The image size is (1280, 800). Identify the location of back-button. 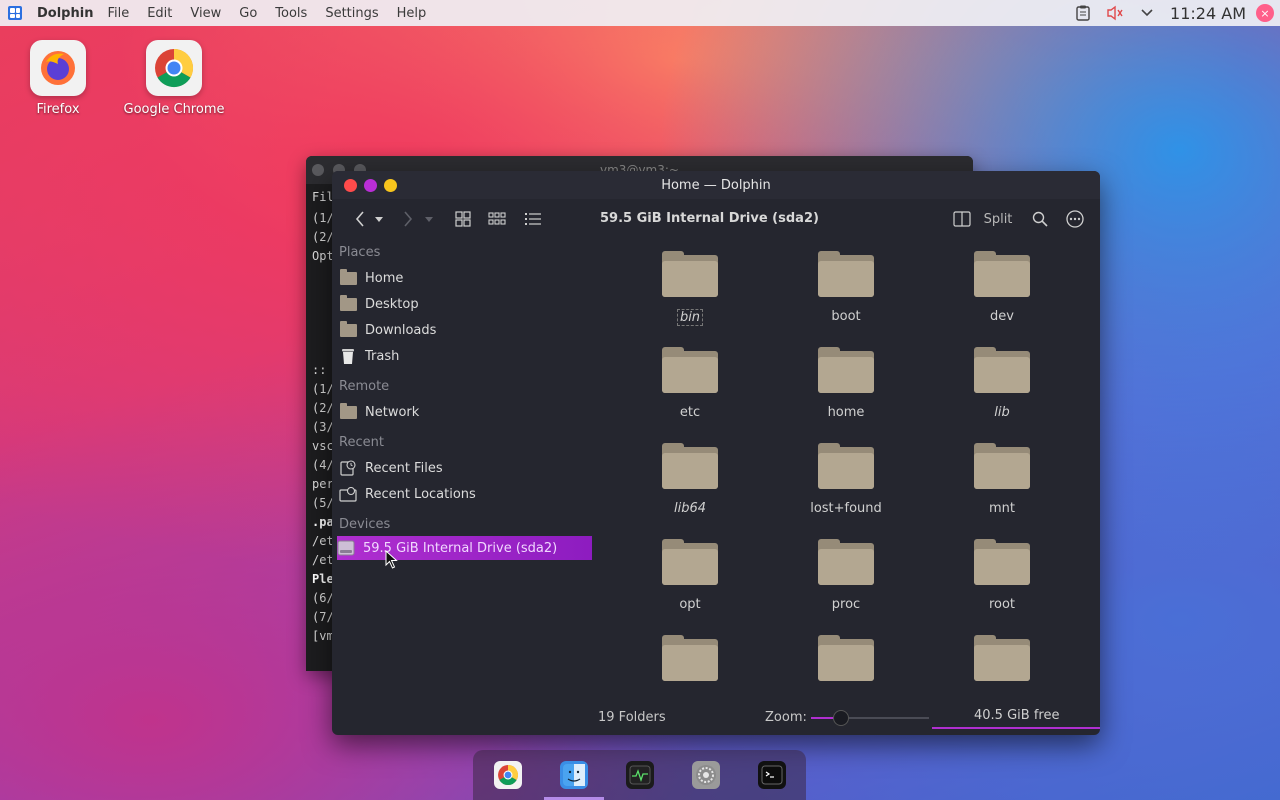
(360, 219).